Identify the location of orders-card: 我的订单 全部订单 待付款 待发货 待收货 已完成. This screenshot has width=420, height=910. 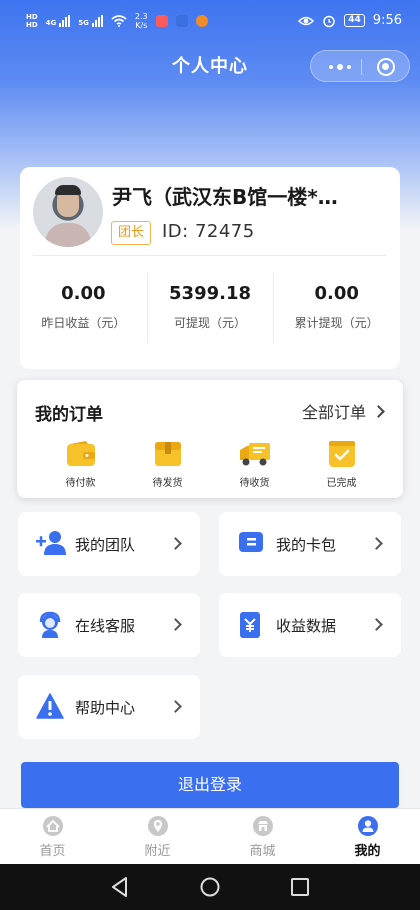
(210, 439).